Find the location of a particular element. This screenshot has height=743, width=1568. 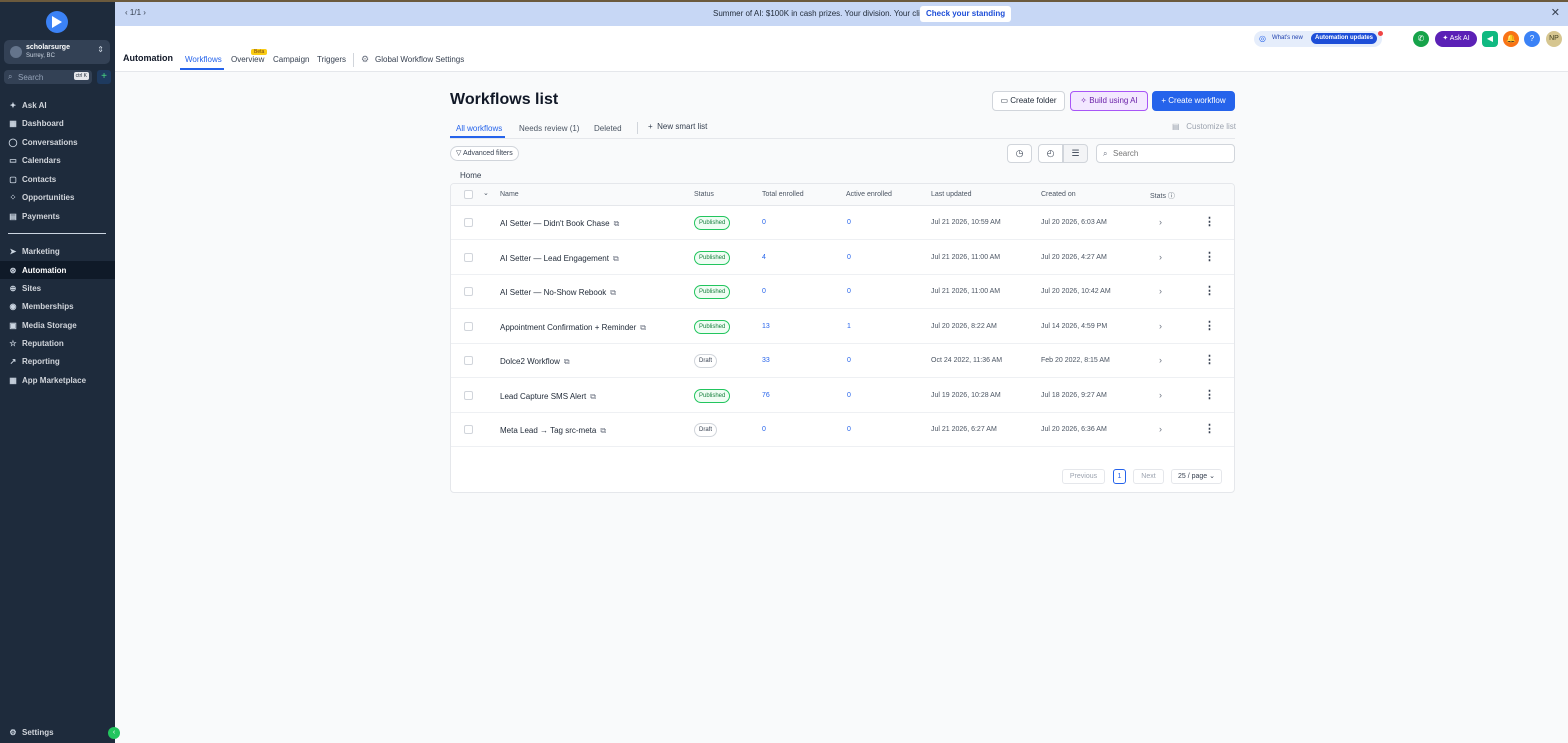

column-created-on: Created on is located at coordinates (1058, 194).